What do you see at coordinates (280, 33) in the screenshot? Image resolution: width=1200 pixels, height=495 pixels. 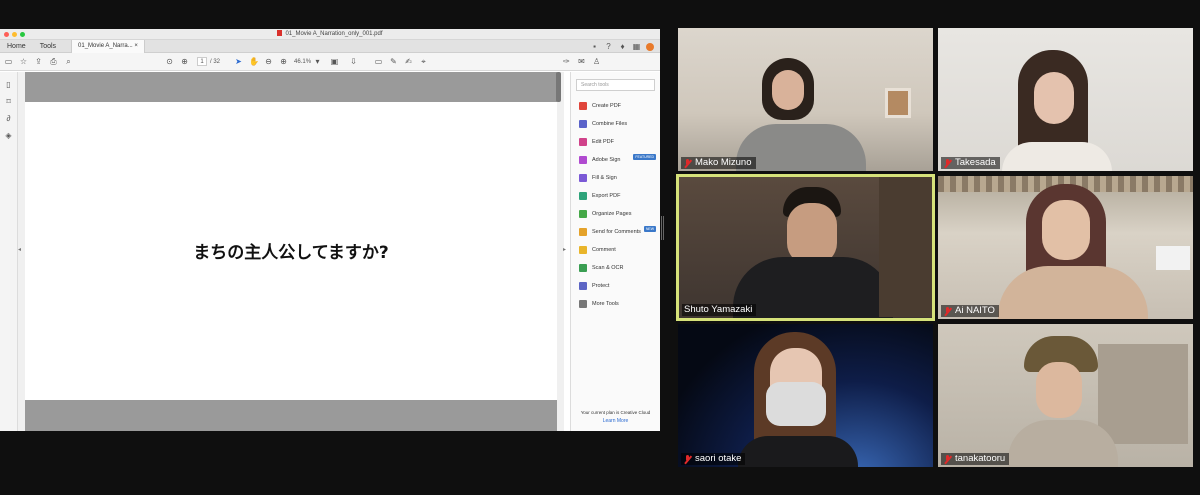 I see `pdf-file-icon` at bounding box center [280, 33].